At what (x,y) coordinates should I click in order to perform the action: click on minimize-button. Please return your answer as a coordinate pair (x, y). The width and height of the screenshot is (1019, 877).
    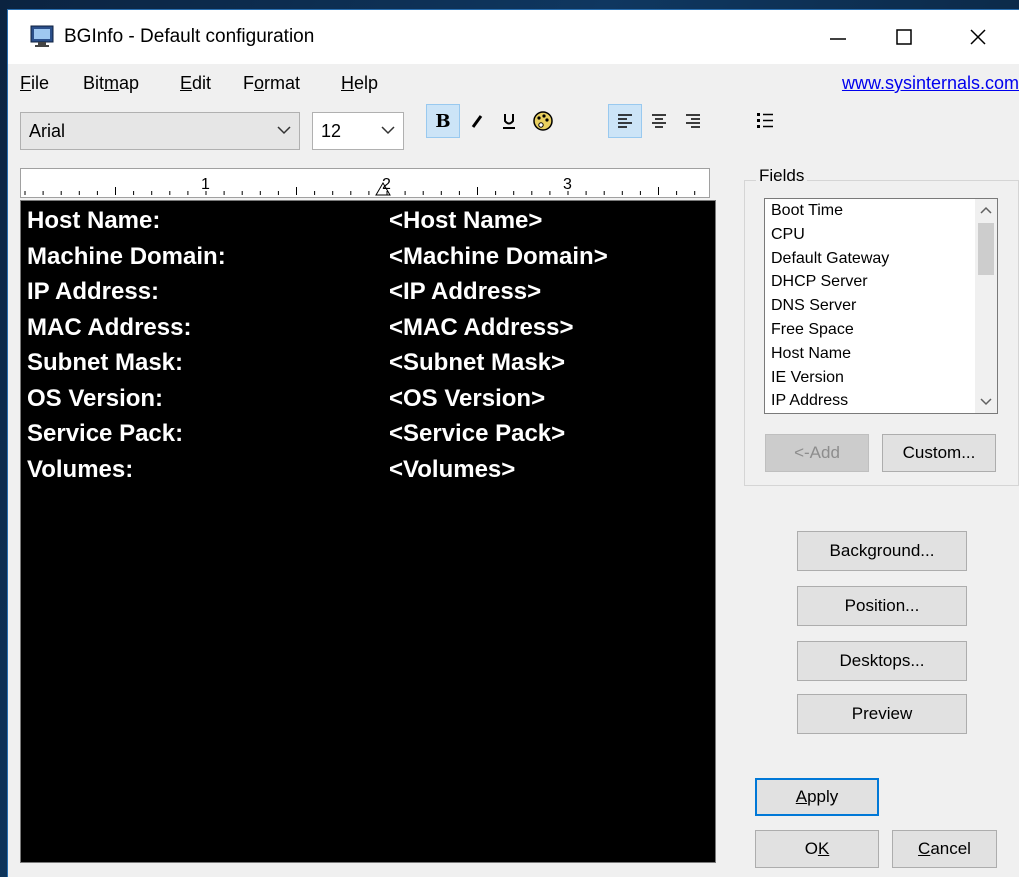
    Looking at the image, I should click on (838, 37).